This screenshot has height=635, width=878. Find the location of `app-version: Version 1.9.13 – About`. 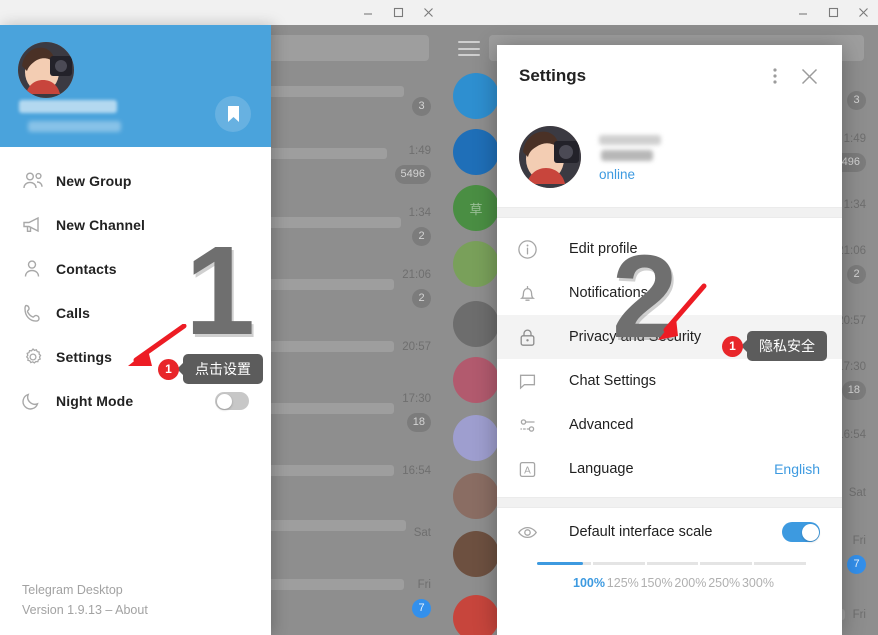

app-version: Version 1.9.13 – About is located at coordinates (85, 610).